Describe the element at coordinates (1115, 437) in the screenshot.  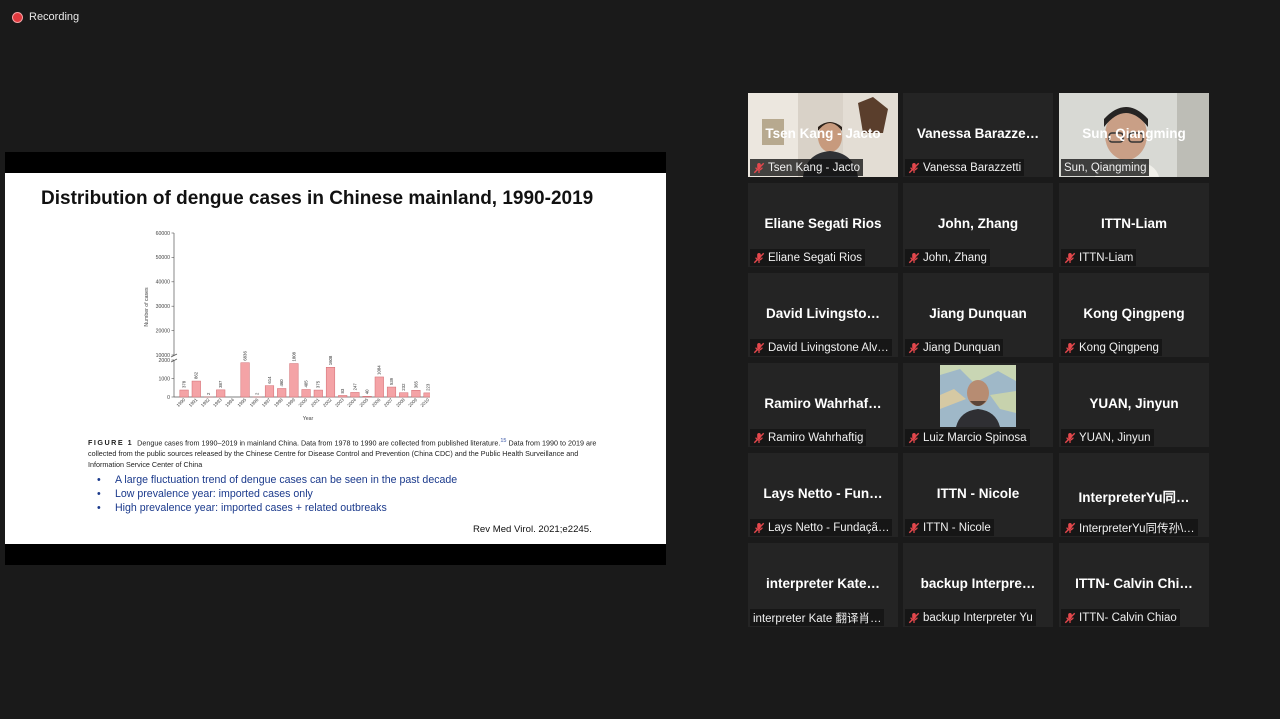
I see `participant-label-text: YUAN, Jinyun` at that location.